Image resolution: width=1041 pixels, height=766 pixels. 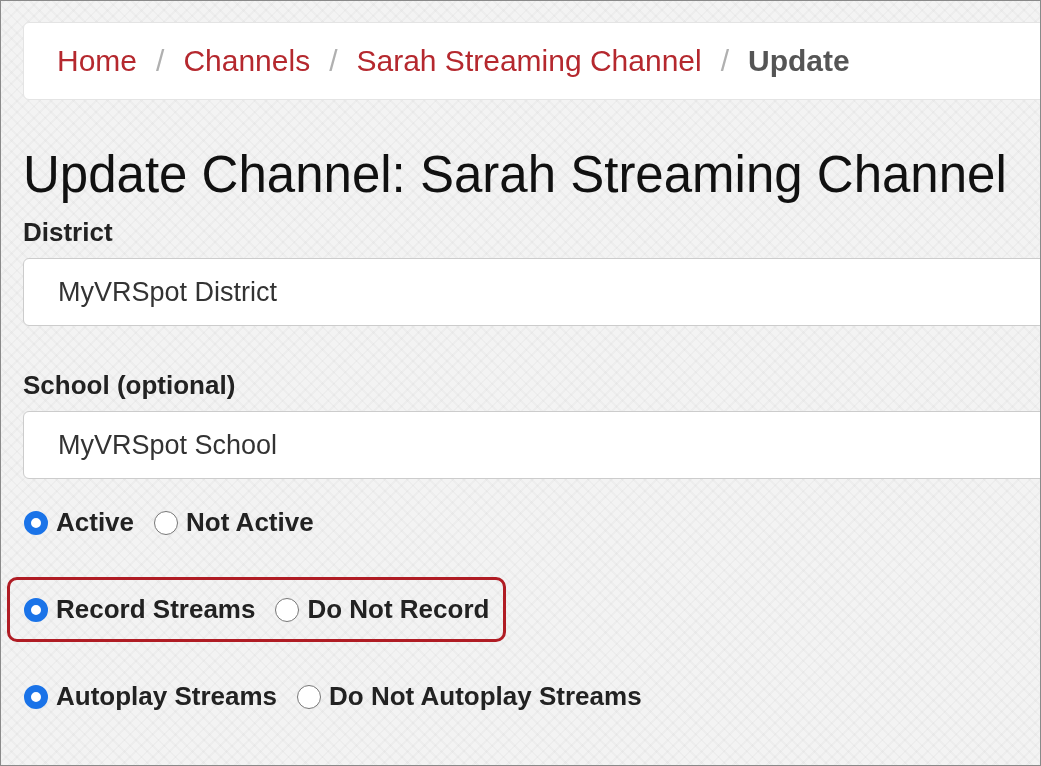 What do you see at coordinates (247, 61) in the screenshot?
I see `breadcrumb-link: Channels` at bounding box center [247, 61].